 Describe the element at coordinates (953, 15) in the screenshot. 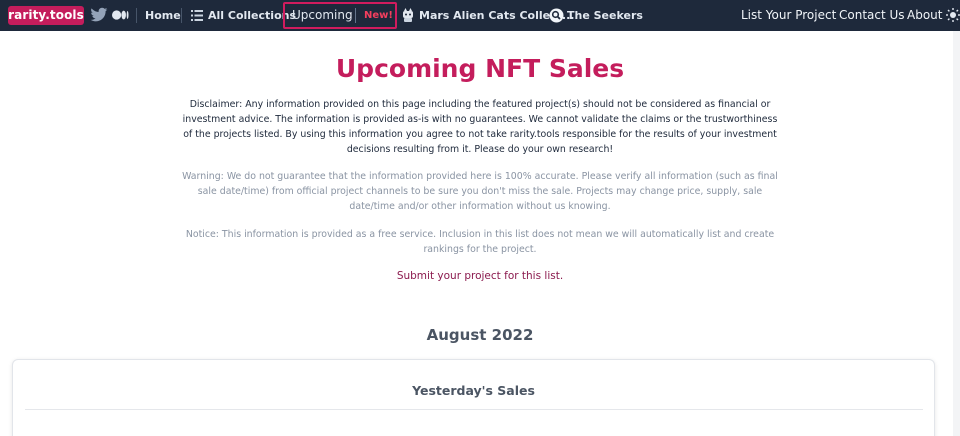

I see `sun-icon` at that location.